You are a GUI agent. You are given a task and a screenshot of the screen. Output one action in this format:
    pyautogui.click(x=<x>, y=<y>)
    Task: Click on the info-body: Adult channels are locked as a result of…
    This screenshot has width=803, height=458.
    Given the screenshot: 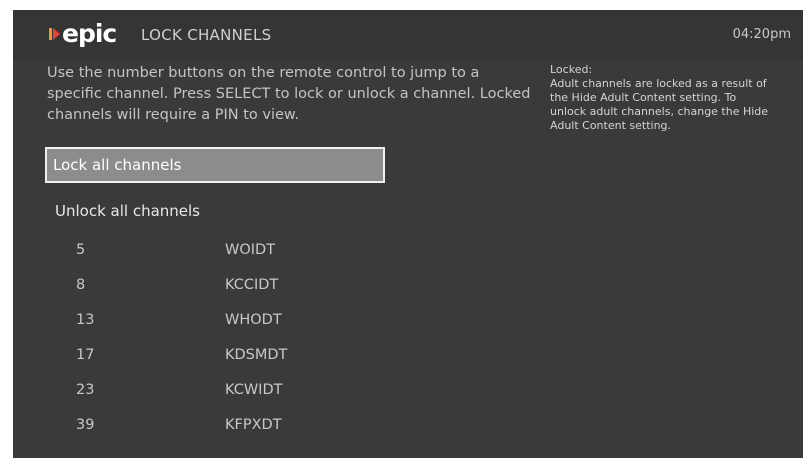 What is the action you would take?
    pyautogui.click(x=659, y=104)
    